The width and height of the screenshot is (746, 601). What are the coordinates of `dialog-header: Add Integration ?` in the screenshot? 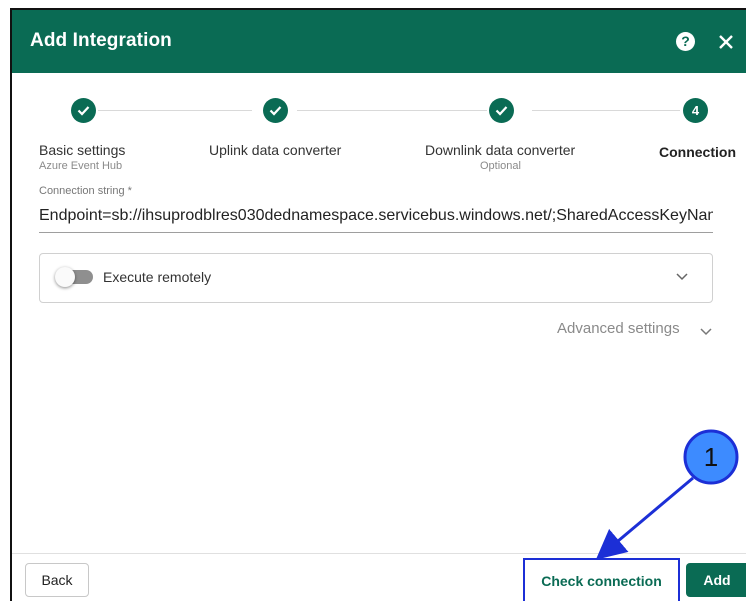 It's located at (379, 41).